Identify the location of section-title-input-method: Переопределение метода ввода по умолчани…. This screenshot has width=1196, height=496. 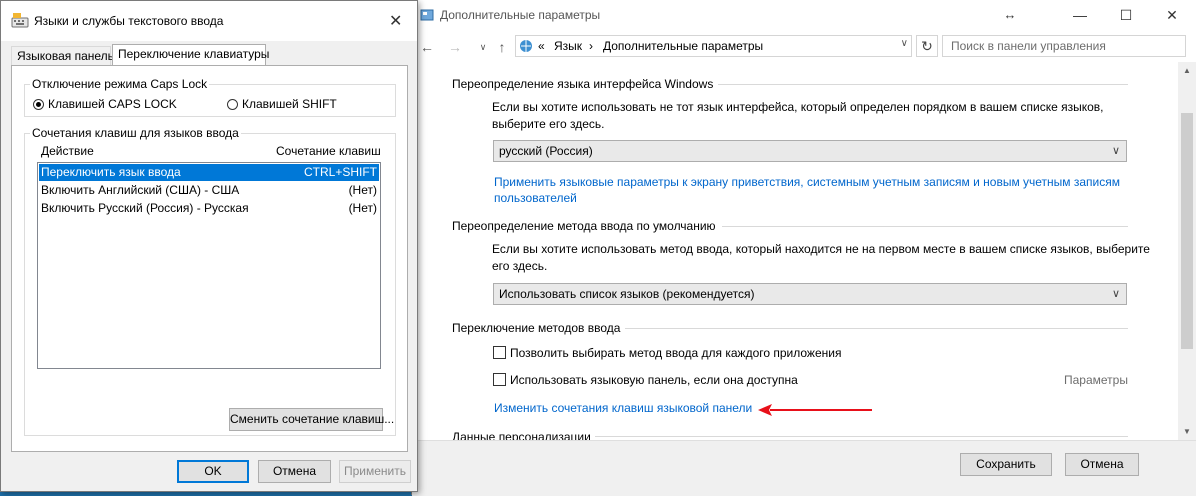
(584, 226).